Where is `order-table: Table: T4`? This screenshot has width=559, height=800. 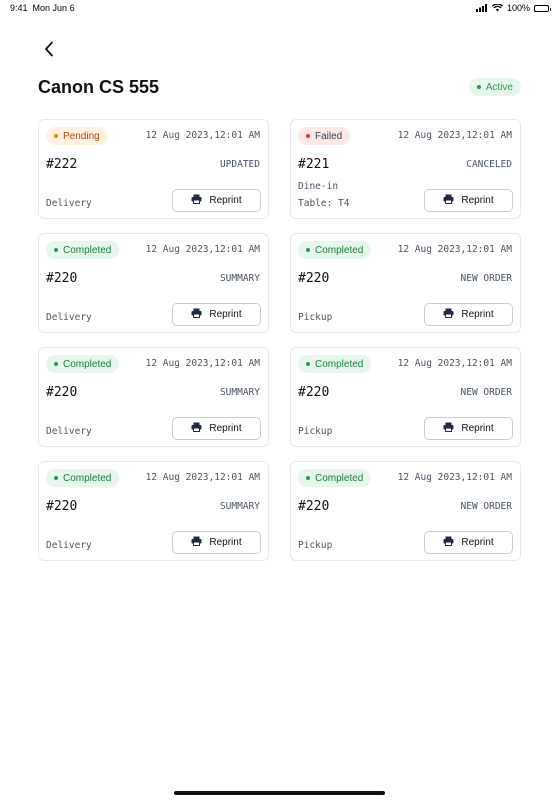
order-table: Table: T4 is located at coordinates (324, 203).